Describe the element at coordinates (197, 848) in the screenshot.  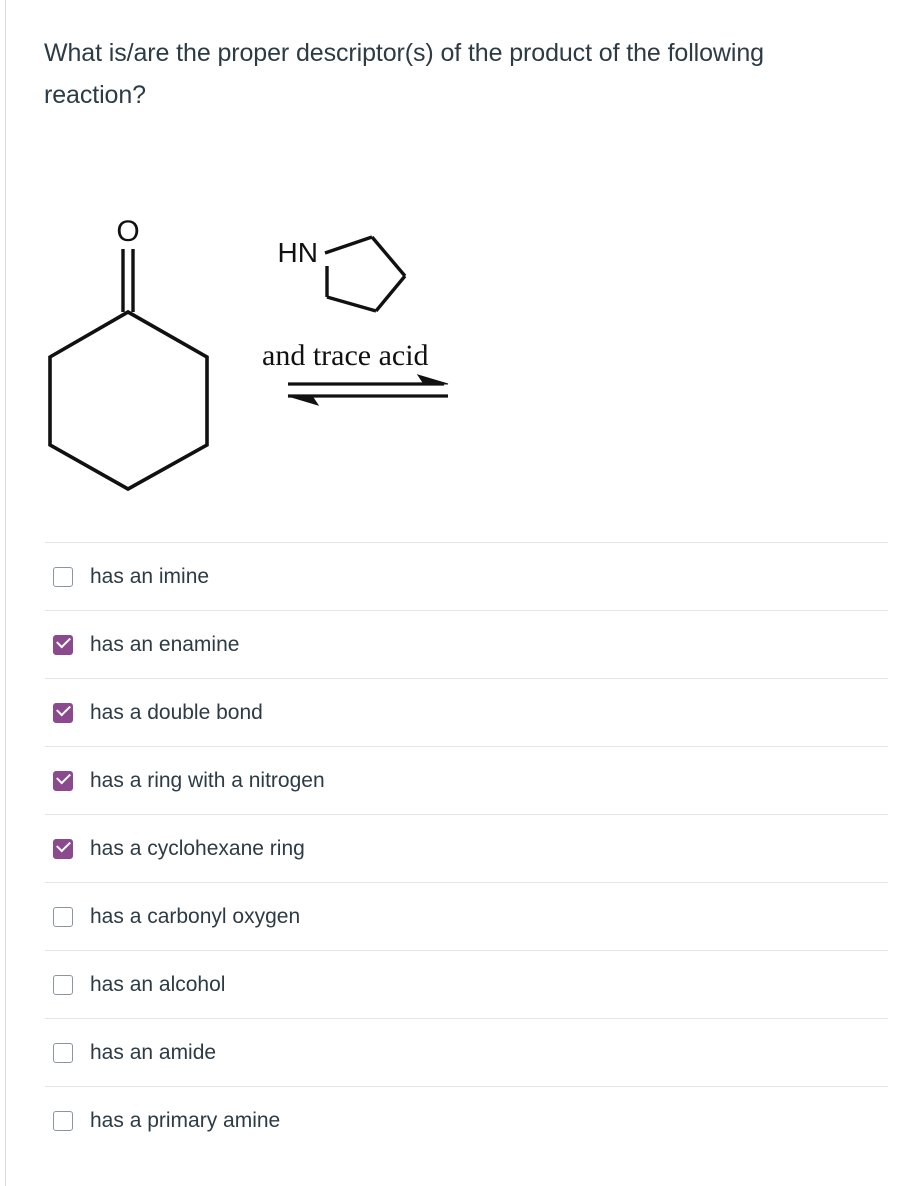
I see `option-label-4: has a cyclohexane ring` at that location.